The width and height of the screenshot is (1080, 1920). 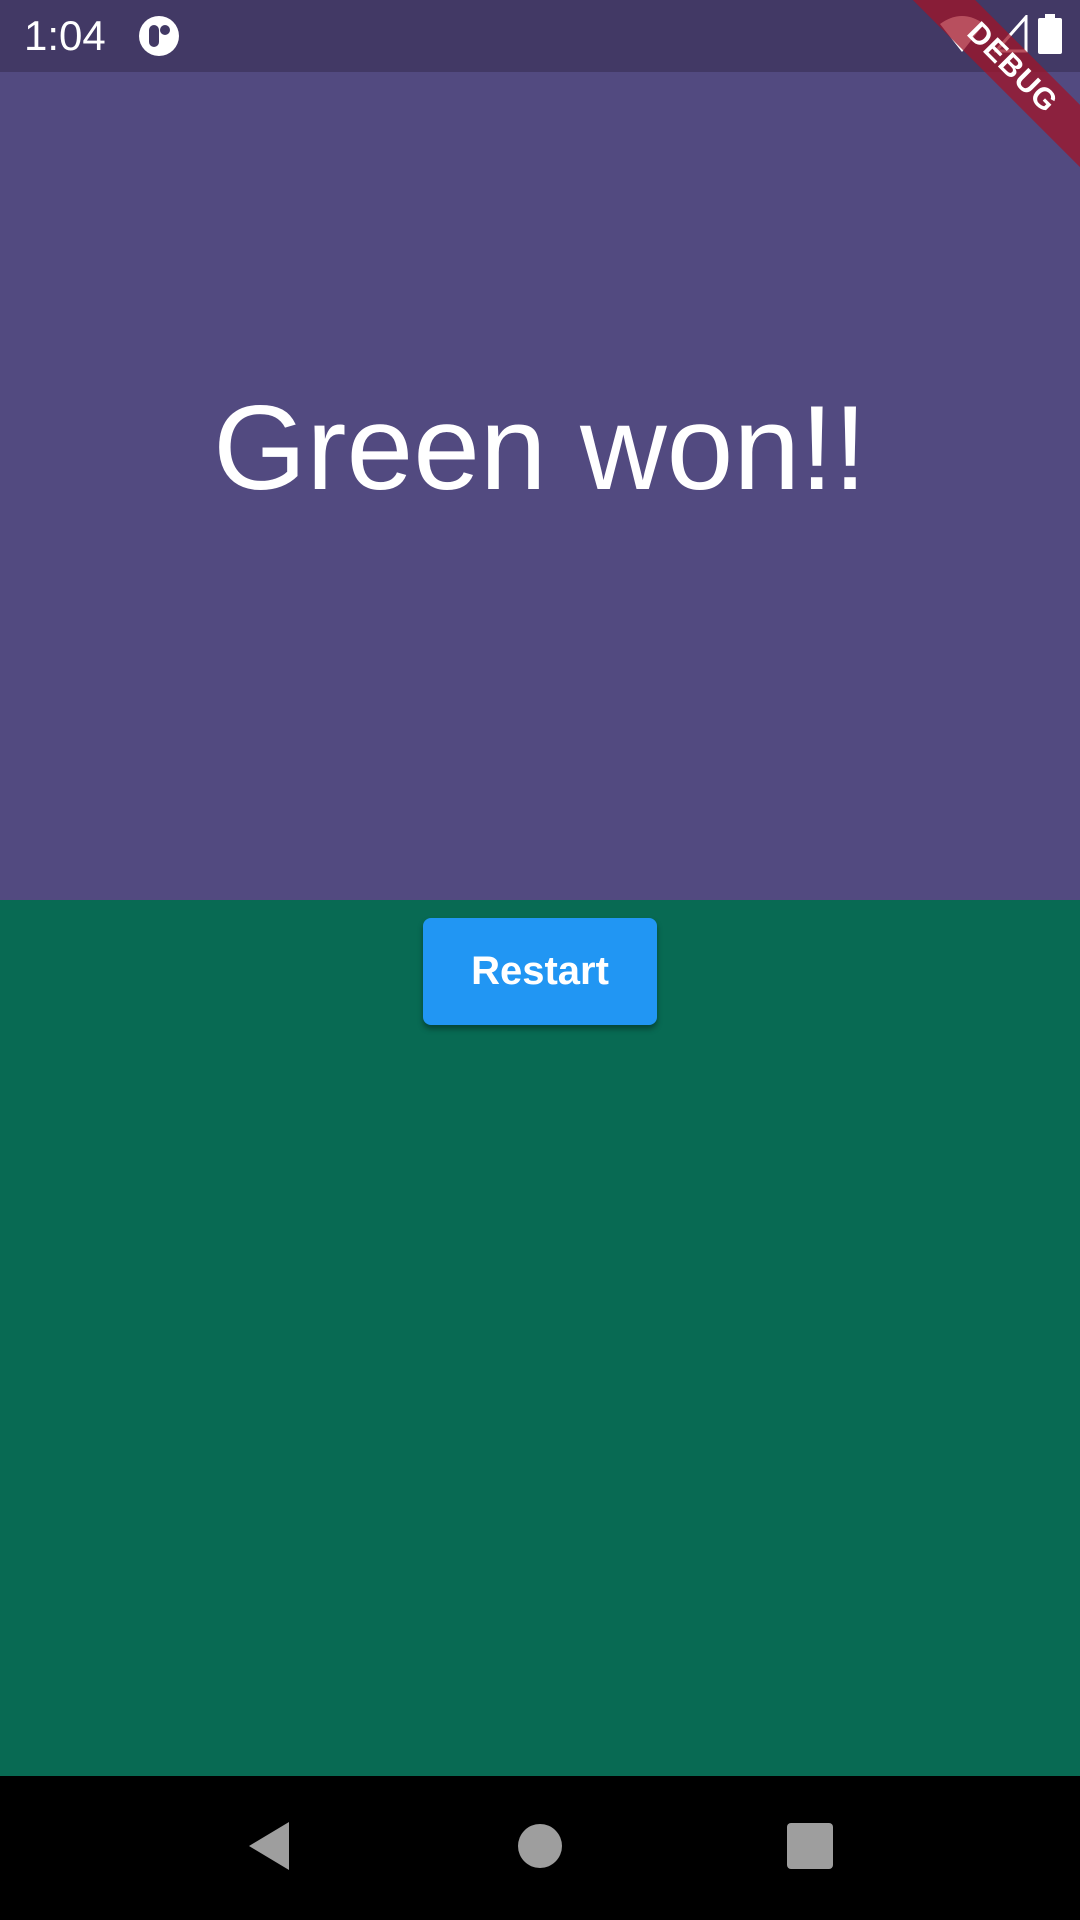 I want to click on app-notification-icon, so click(x=159, y=36).